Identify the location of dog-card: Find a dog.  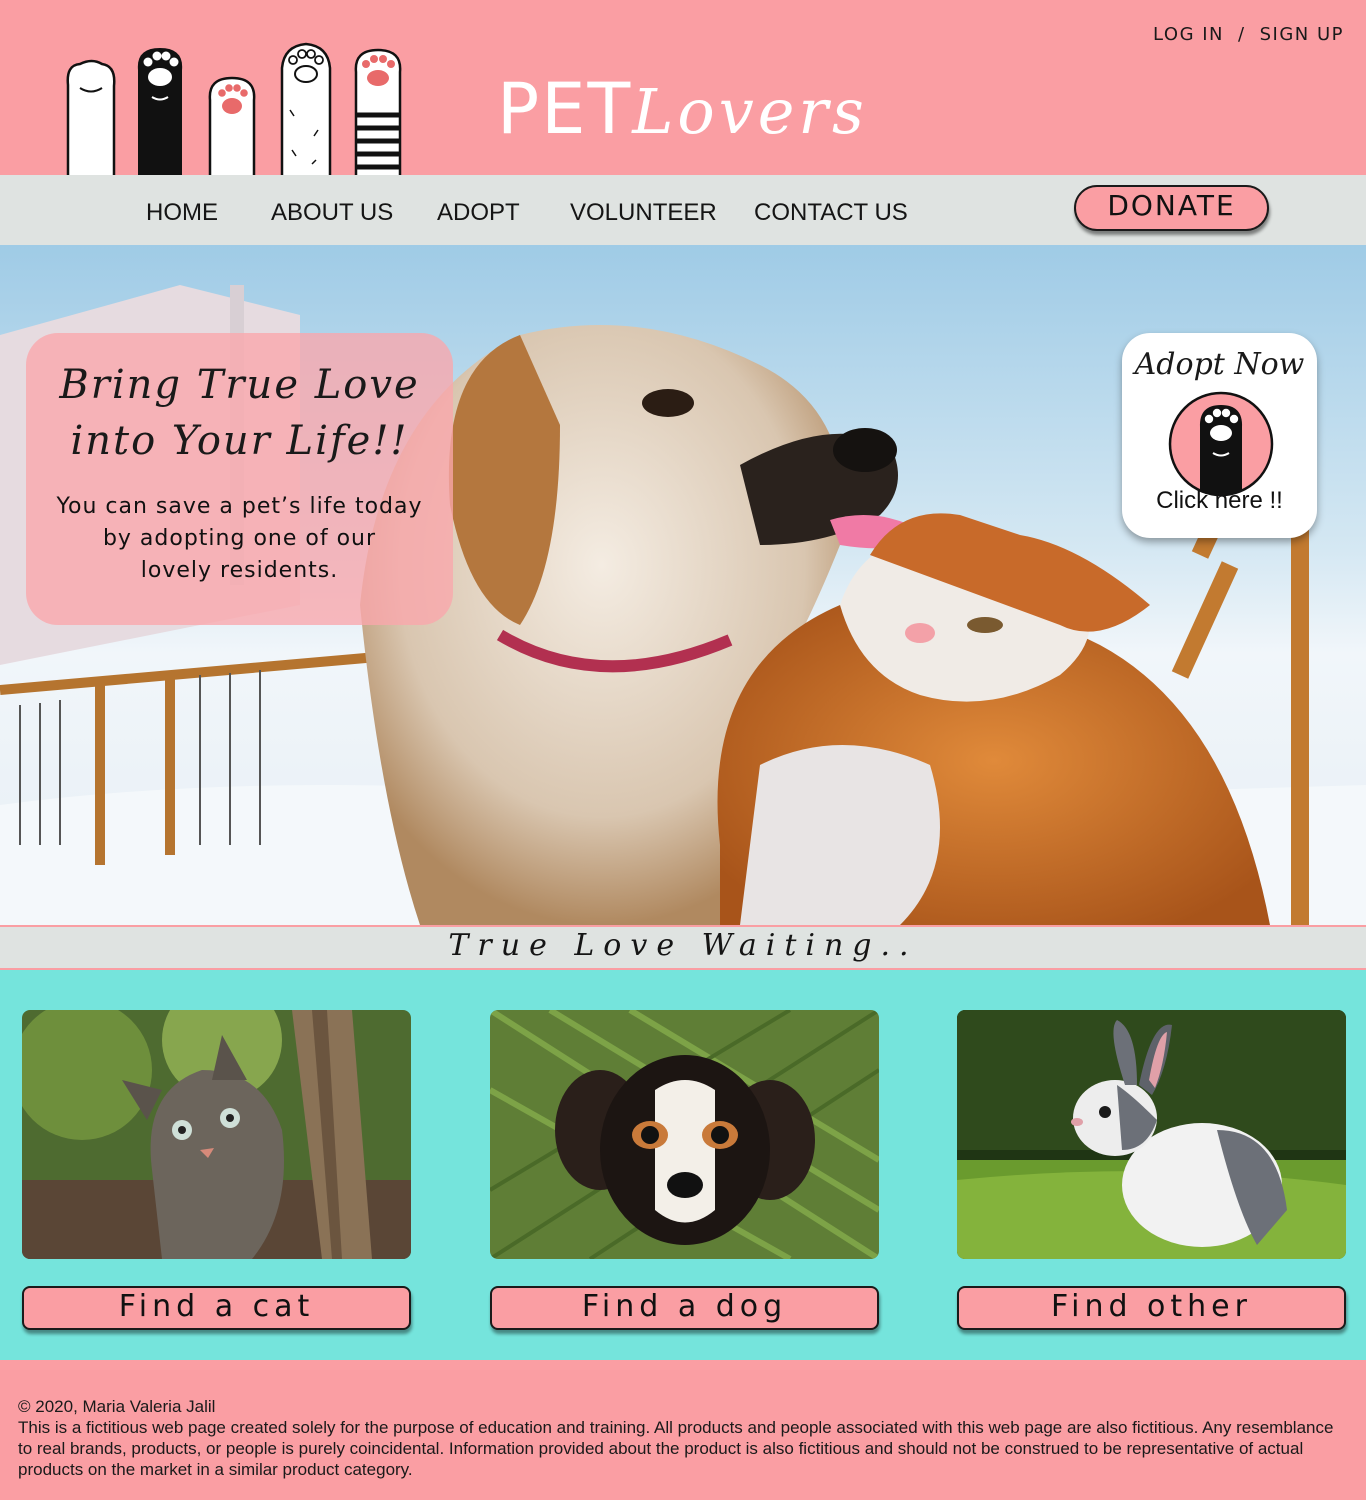
(684, 1170).